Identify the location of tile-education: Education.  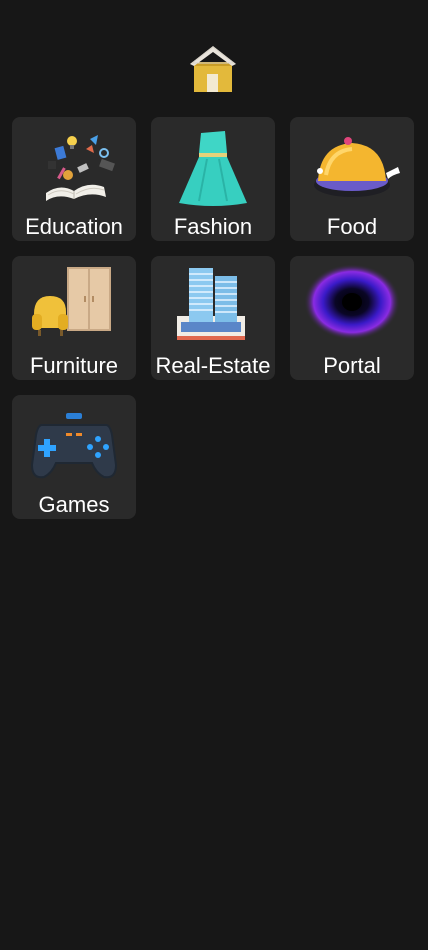
(74, 179).